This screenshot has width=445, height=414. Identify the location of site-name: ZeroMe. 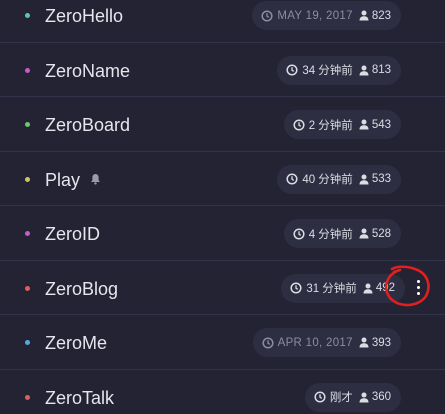
(76, 343).